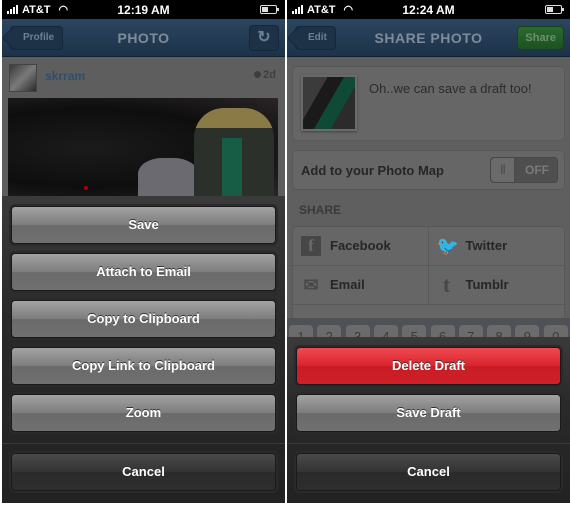 This screenshot has height=506, width=570. I want to click on status-bar: AT&T ◠ 12:24 AM, so click(428, 9).